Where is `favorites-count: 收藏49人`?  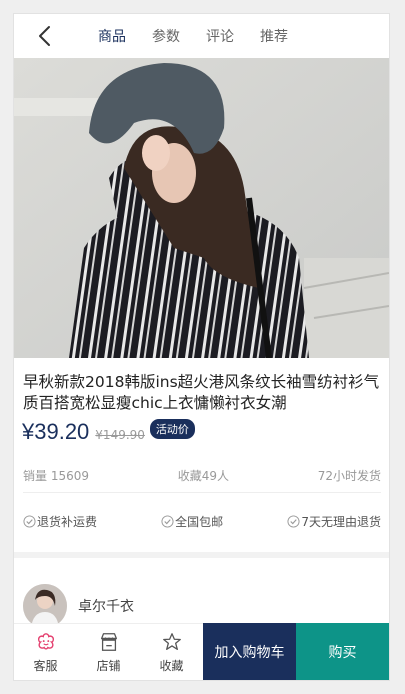 favorites-count: 收藏49人 is located at coordinates (203, 476).